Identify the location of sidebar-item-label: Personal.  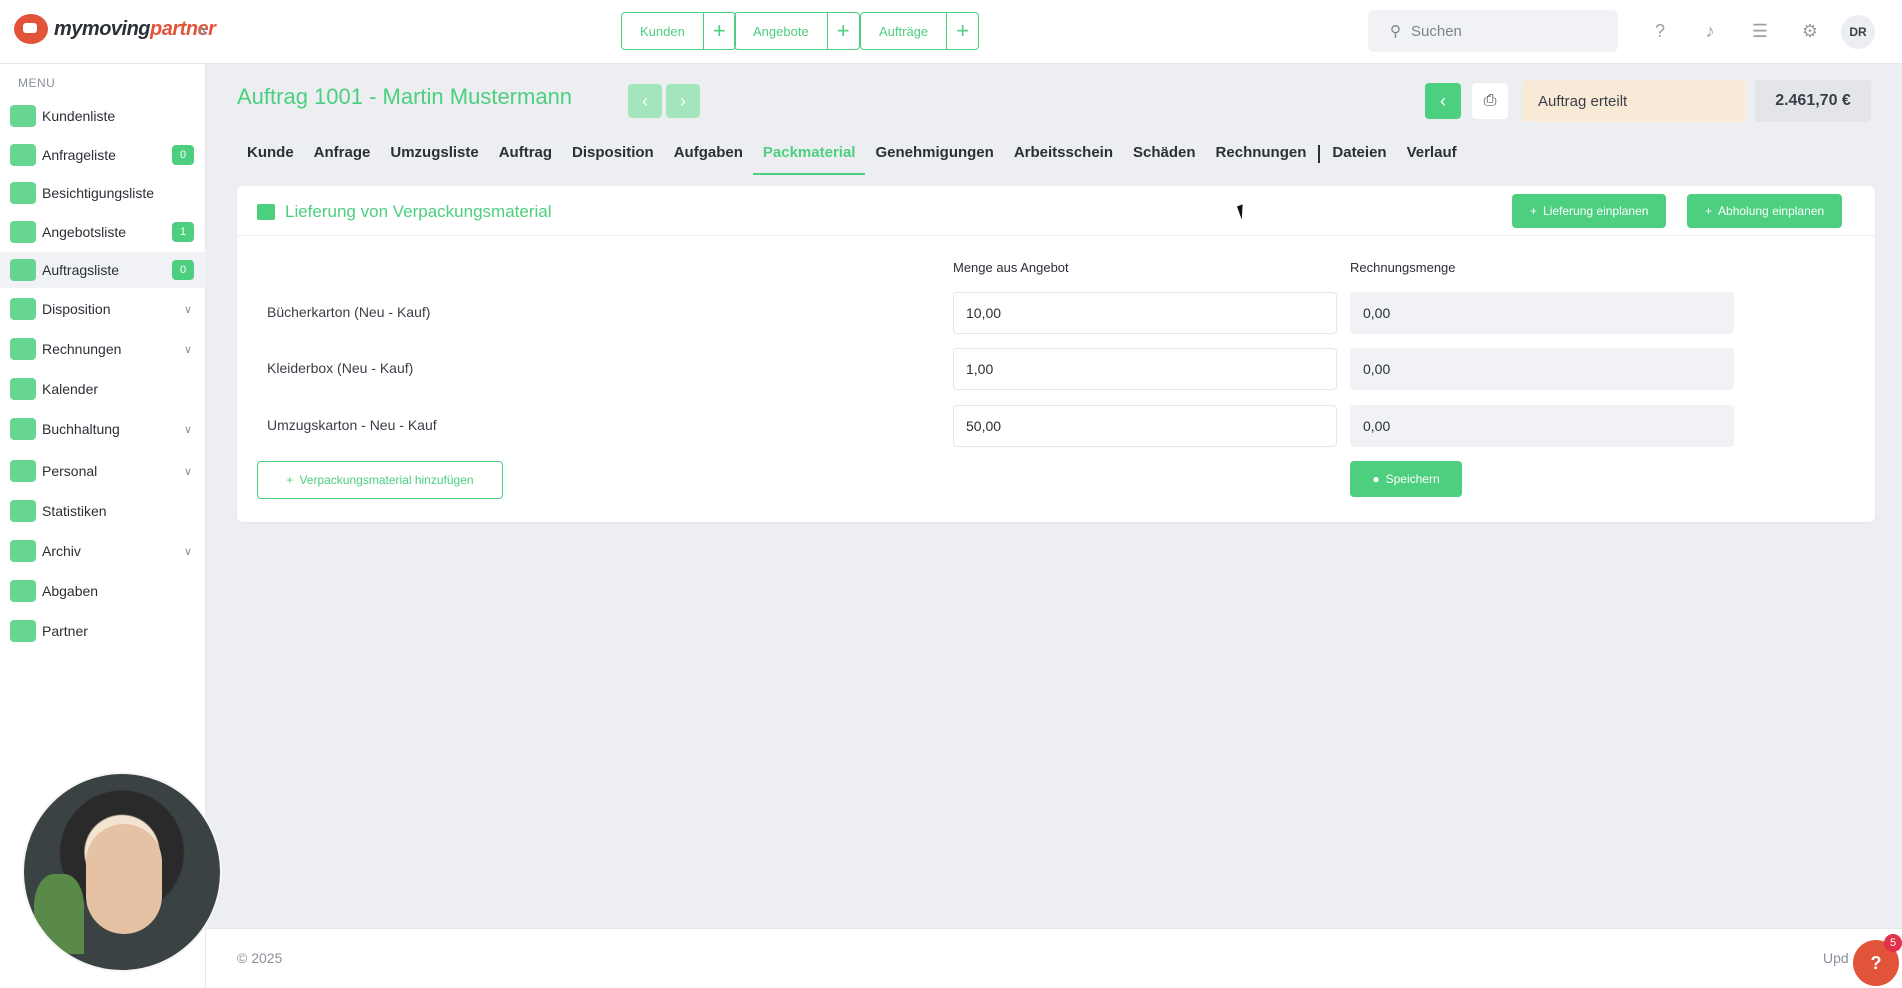
(70, 471).